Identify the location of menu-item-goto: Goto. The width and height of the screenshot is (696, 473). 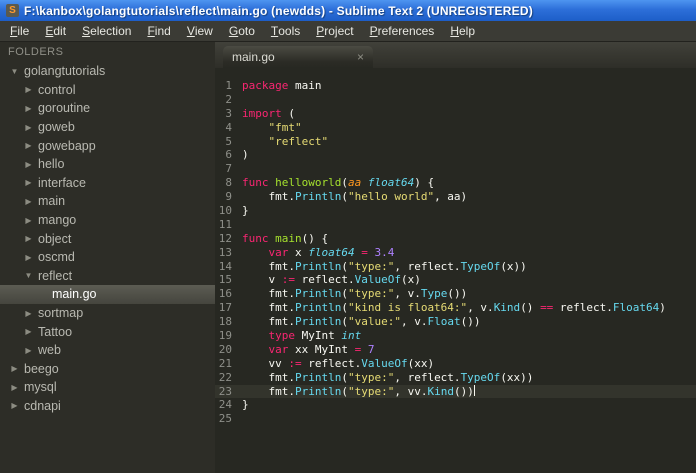
(242, 31).